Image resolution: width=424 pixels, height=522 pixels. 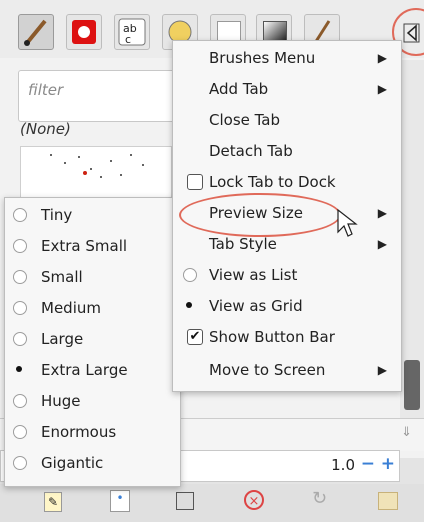 What do you see at coordinates (57, 215) in the screenshot?
I see `menu-item-label: Tiny` at bounding box center [57, 215].